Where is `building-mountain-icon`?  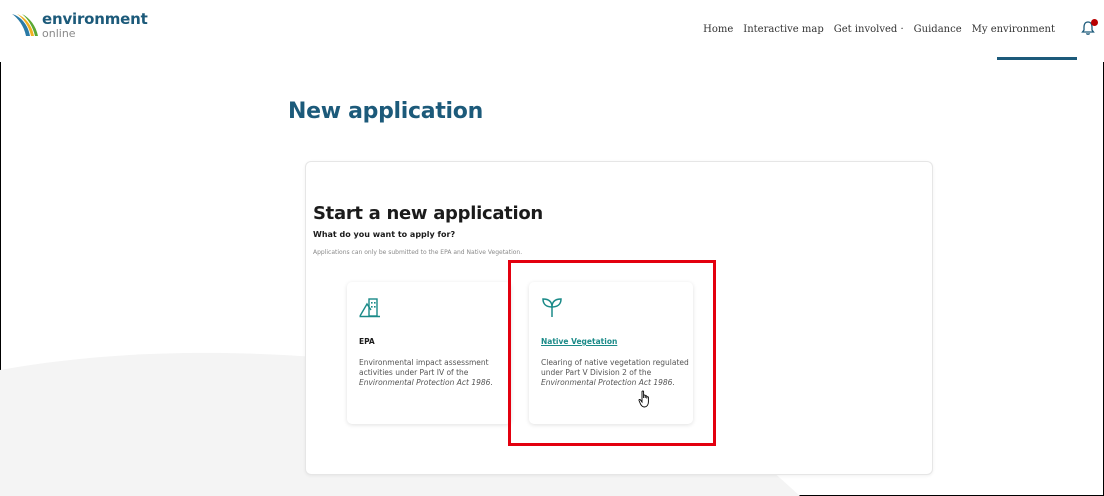
building-mountain-icon is located at coordinates (369, 308).